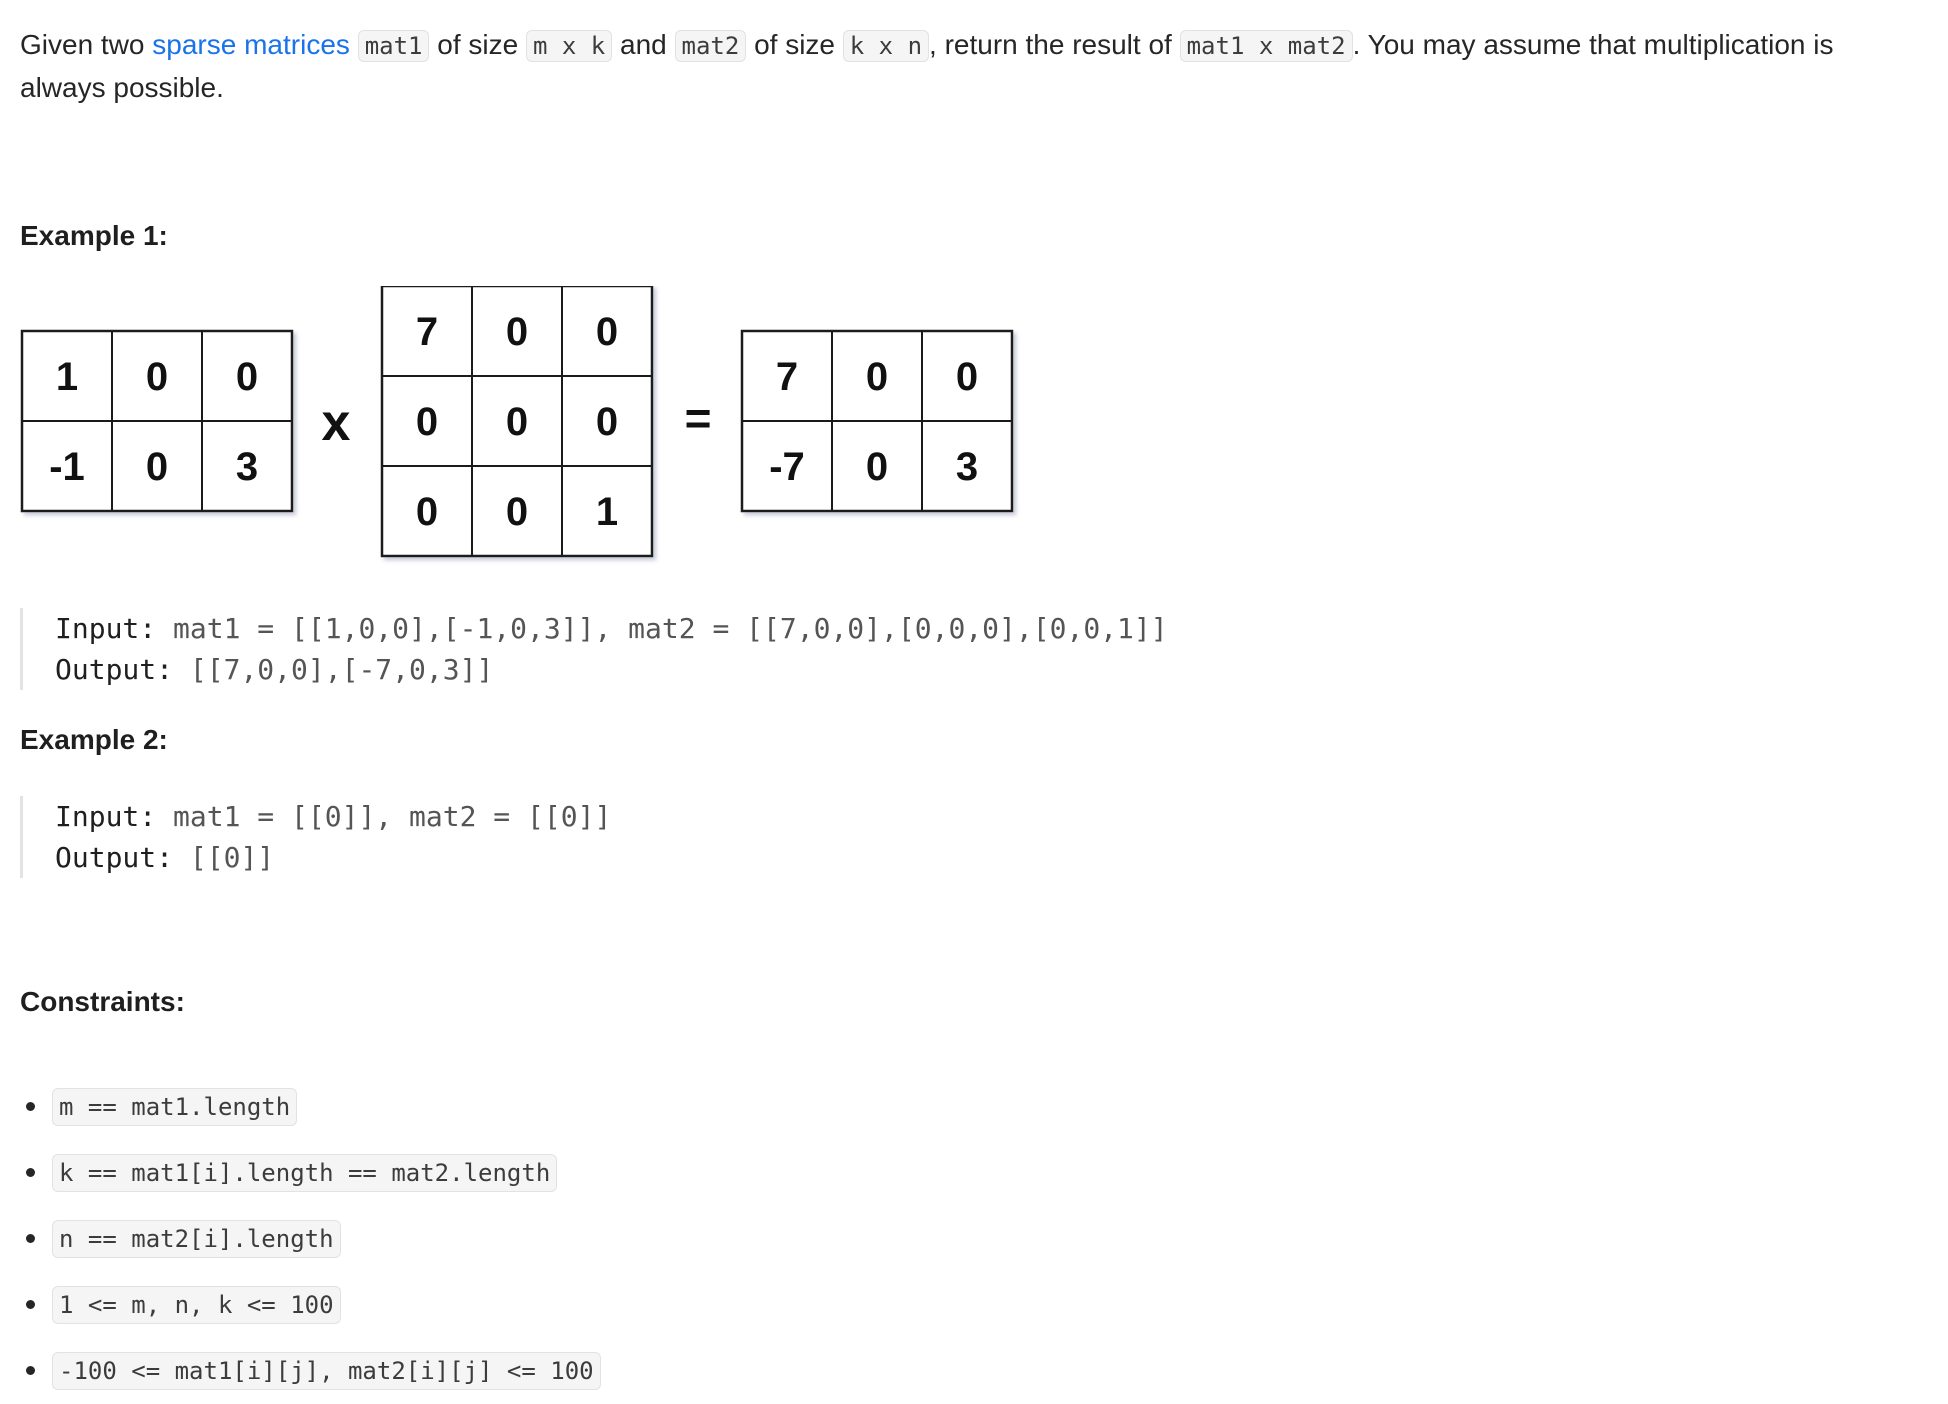 The height and width of the screenshot is (1404, 1948). I want to click on constraint-code: n == mat2[i].length, so click(196, 1239).